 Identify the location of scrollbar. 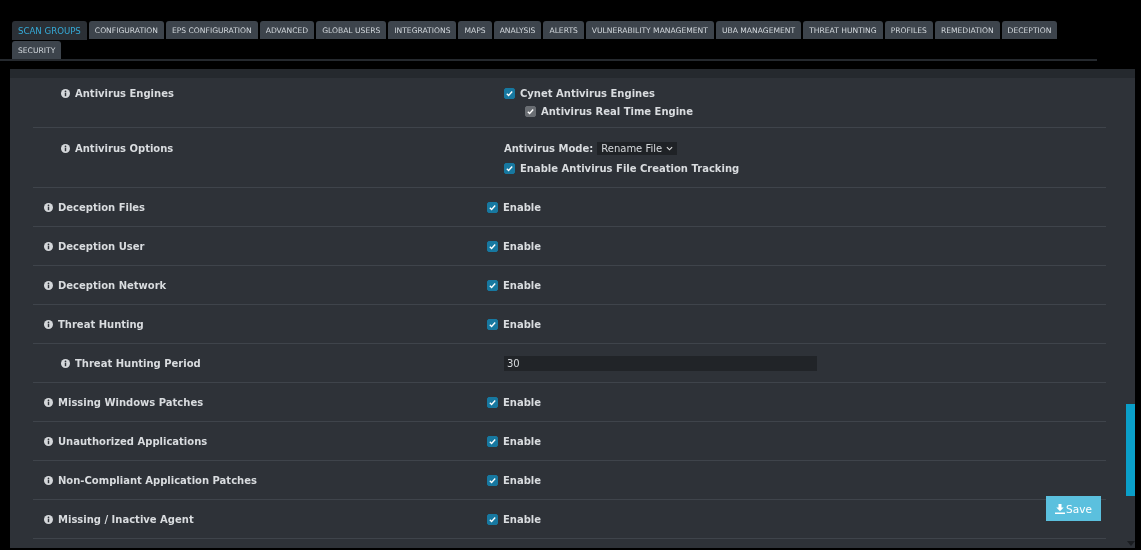
(1130, 450).